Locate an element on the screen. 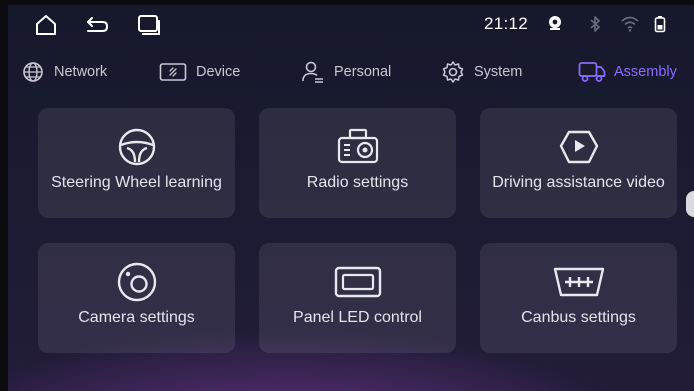  tile-driving-assistance-video: Driving assistance video is located at coordinates (578, 163).